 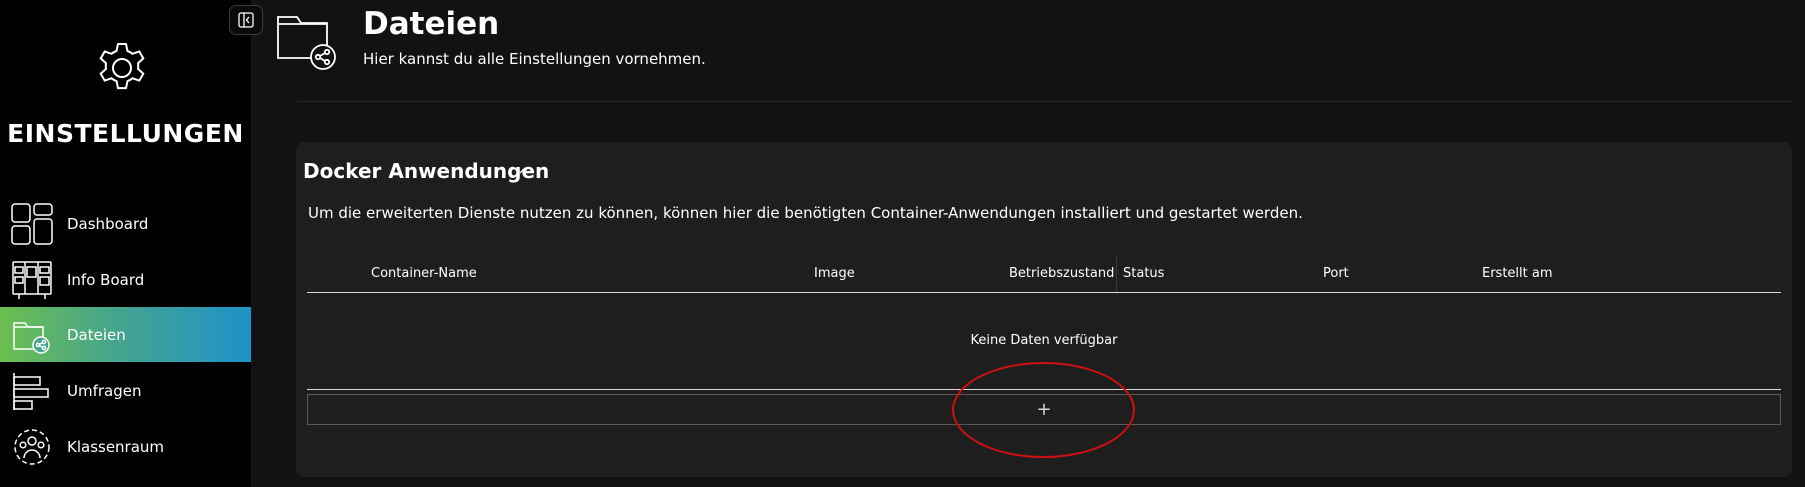 I want to click on page-title: Dateien, so click(x=431, y=24).